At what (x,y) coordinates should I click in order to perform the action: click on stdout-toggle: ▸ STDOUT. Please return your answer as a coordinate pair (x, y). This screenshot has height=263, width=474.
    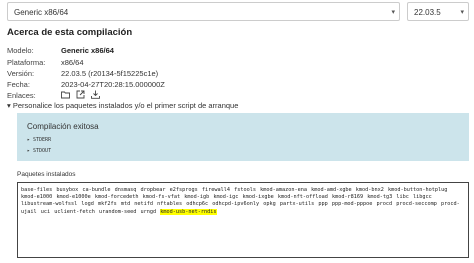
    Looking at the image, I should click on (39, 151).